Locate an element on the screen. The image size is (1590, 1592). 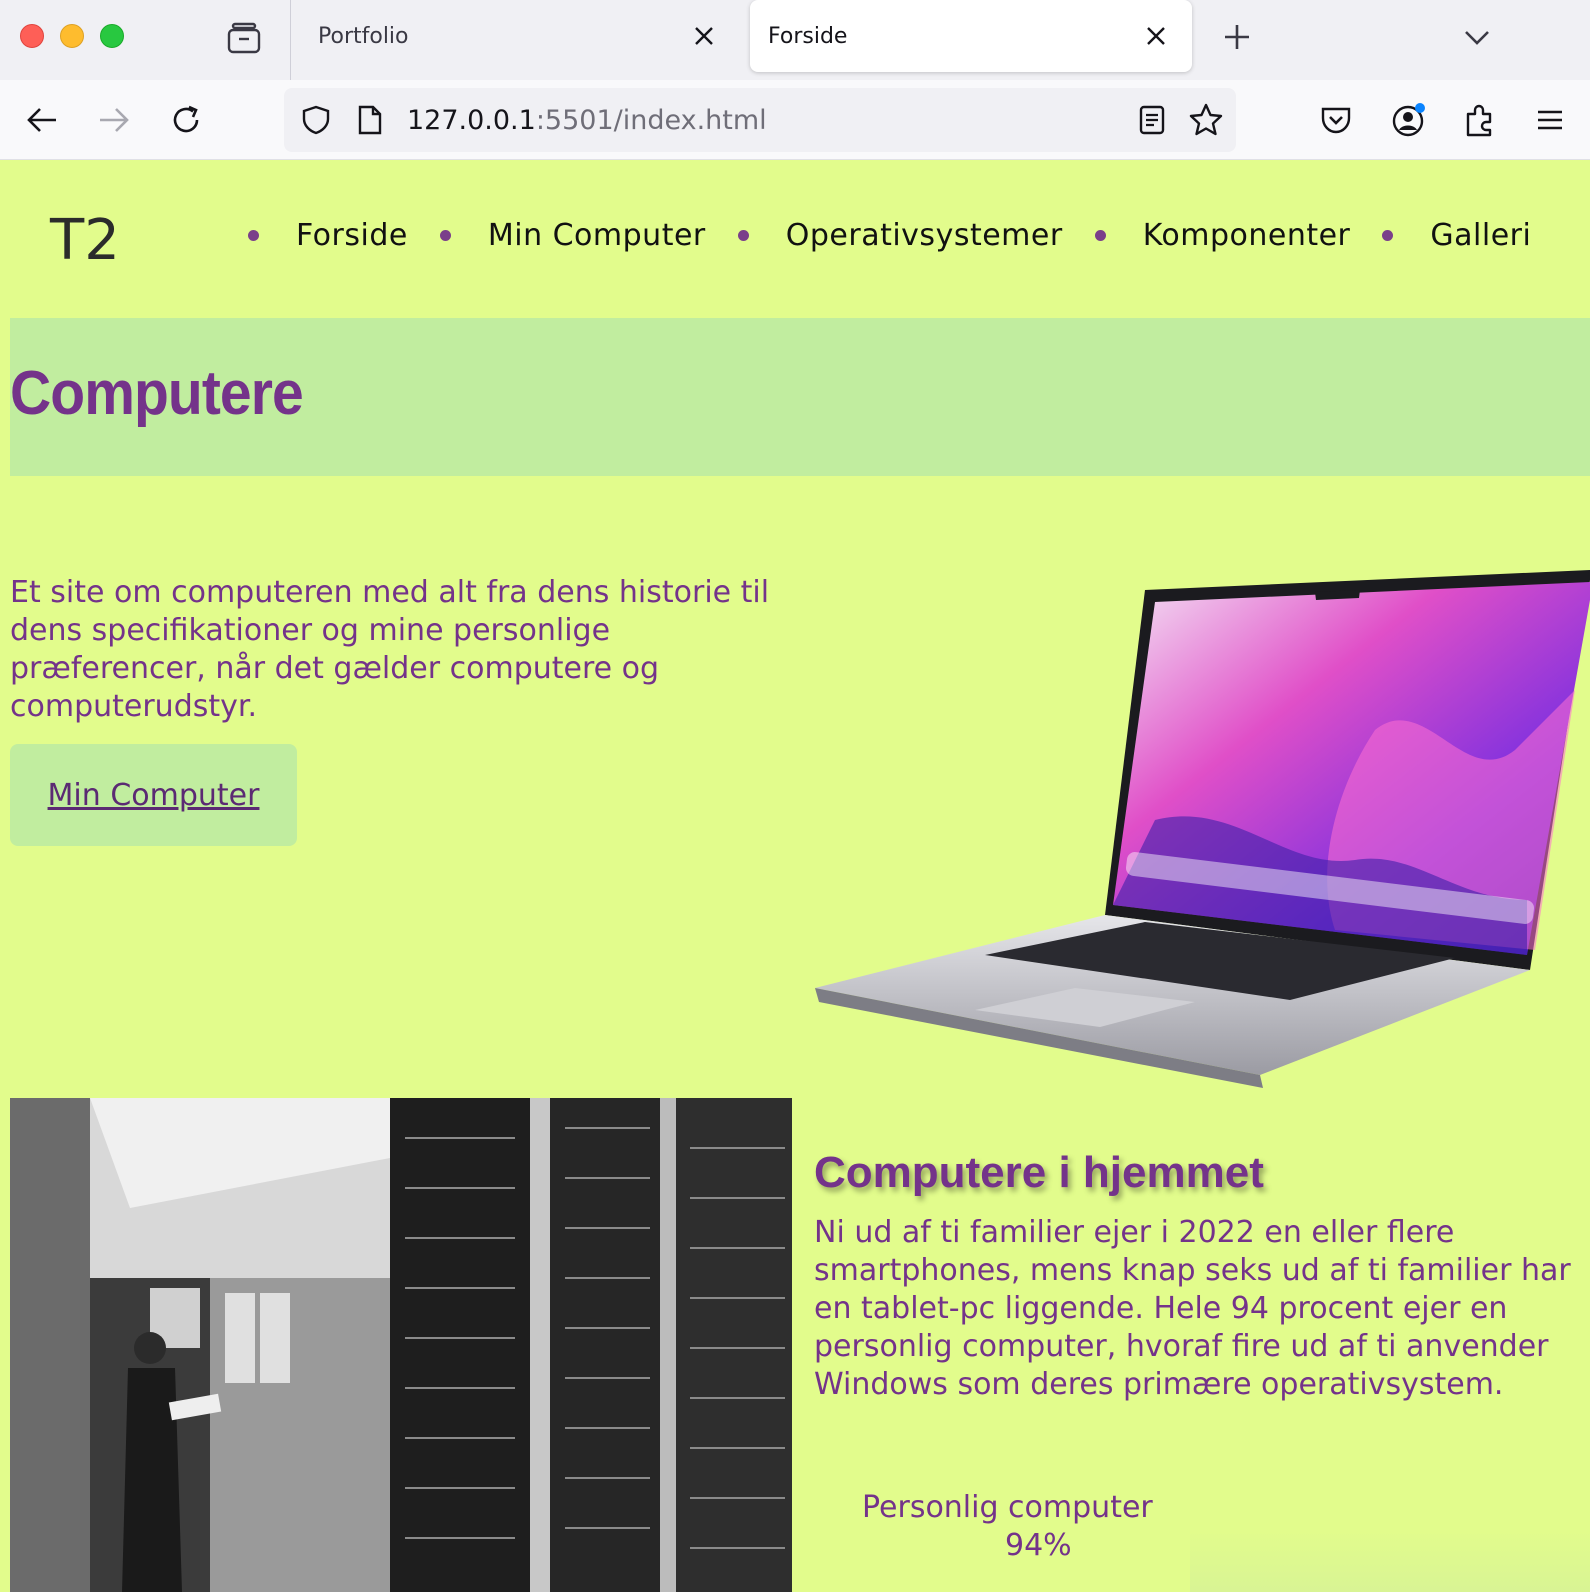
nav-label: Komponenter is located at coordinates (1246, 235).